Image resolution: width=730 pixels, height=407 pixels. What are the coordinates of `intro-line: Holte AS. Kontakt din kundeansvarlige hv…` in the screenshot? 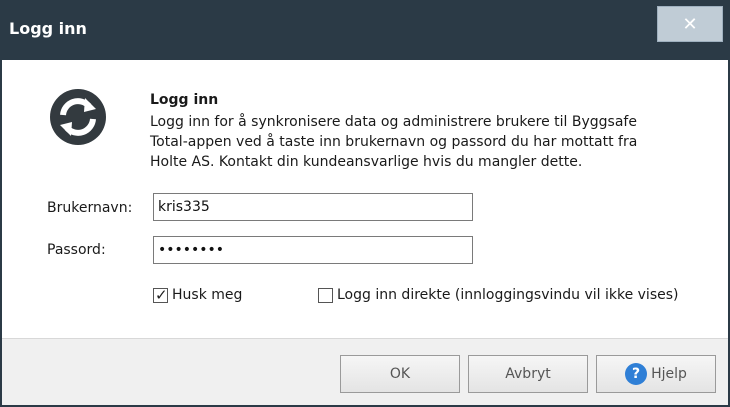 It's located at (366, 162).